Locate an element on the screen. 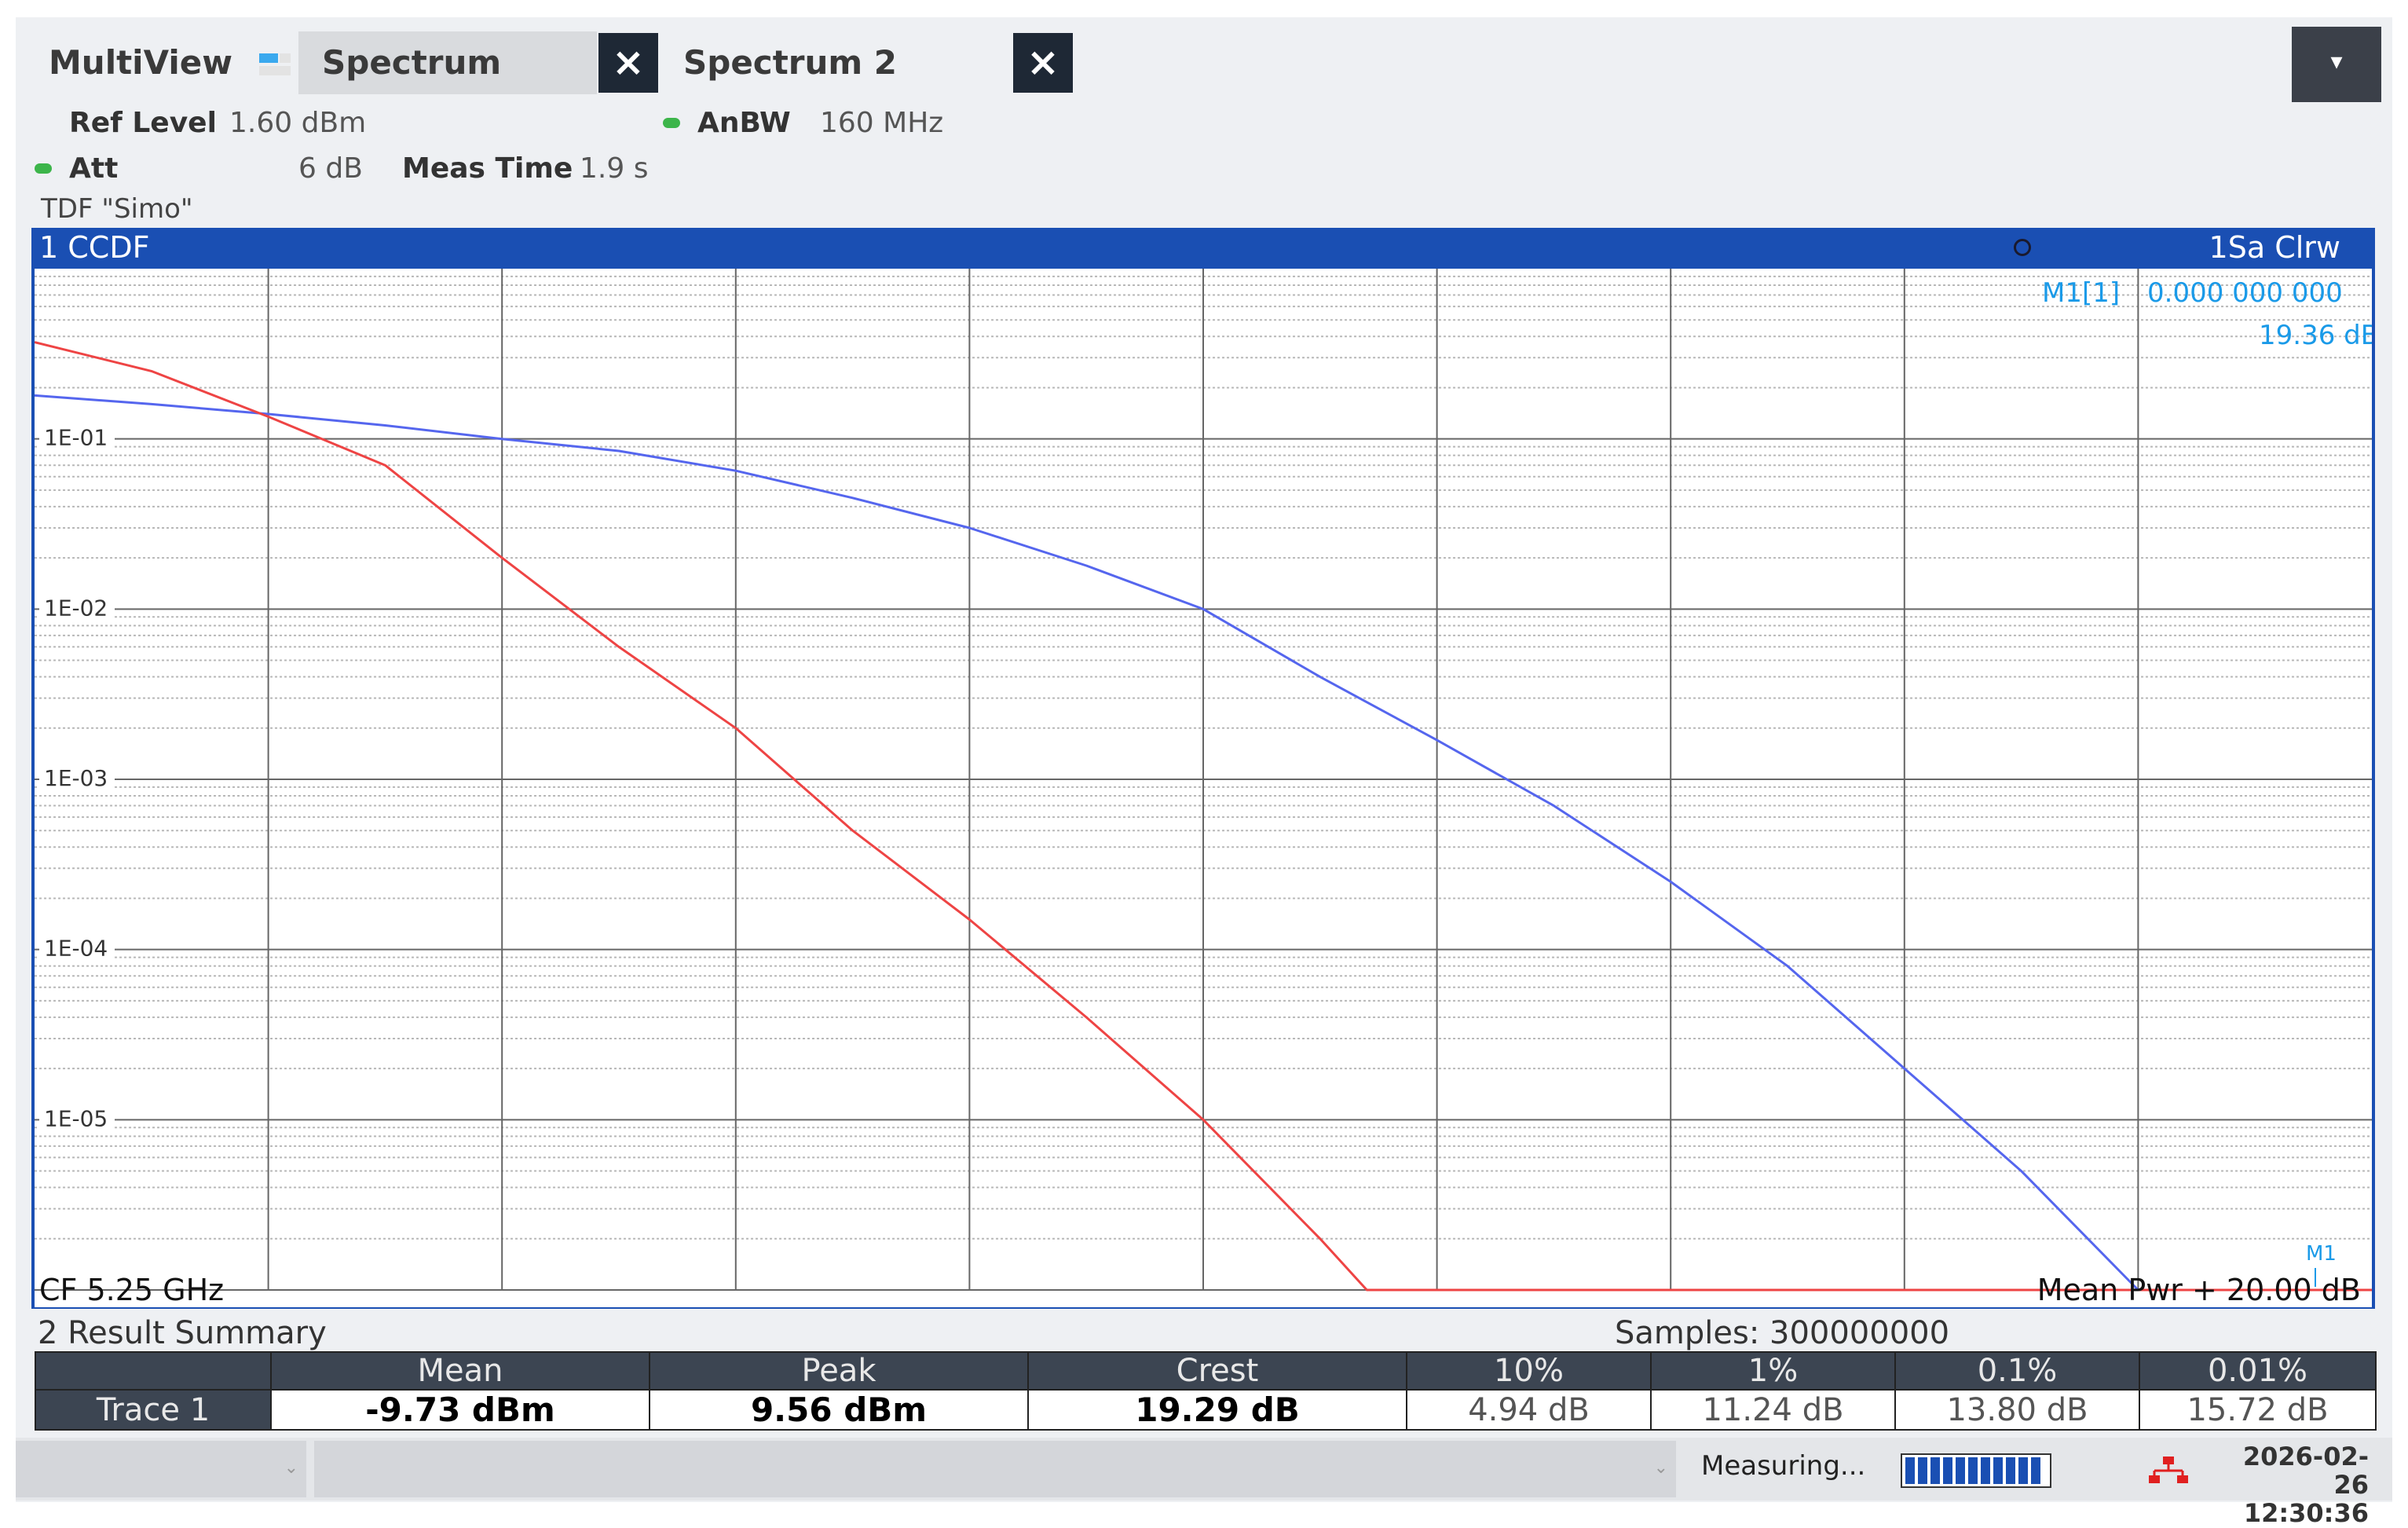 The height and width of the screenshot is (1528, 2408). mean-power-label: Mean Pwr + 20.00 dB is located at coordinates (2199, 1290).